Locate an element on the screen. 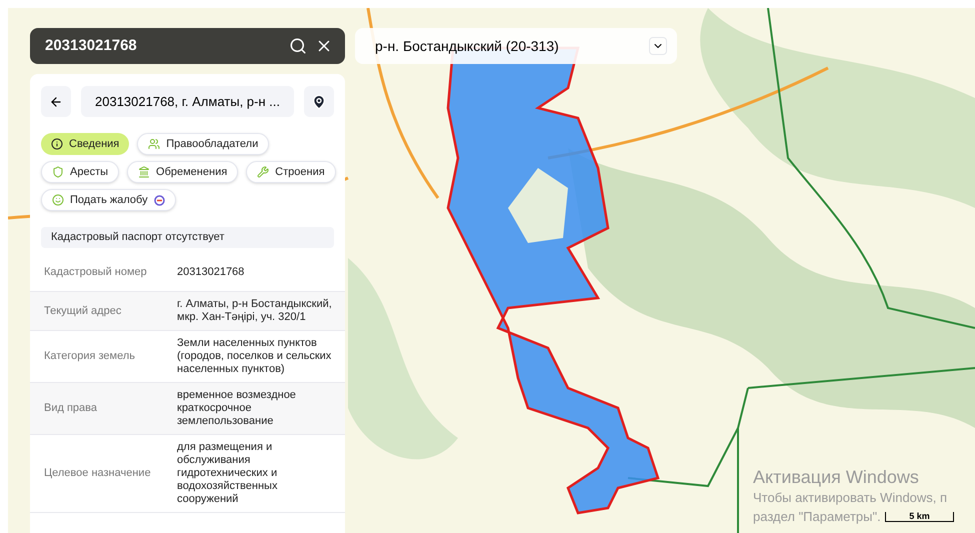  field-value: г. Алматы, р-н Бостандыкский, мкр. Хан-Тәңірі, уч. 320/1 is located at coordinates (255, 311).